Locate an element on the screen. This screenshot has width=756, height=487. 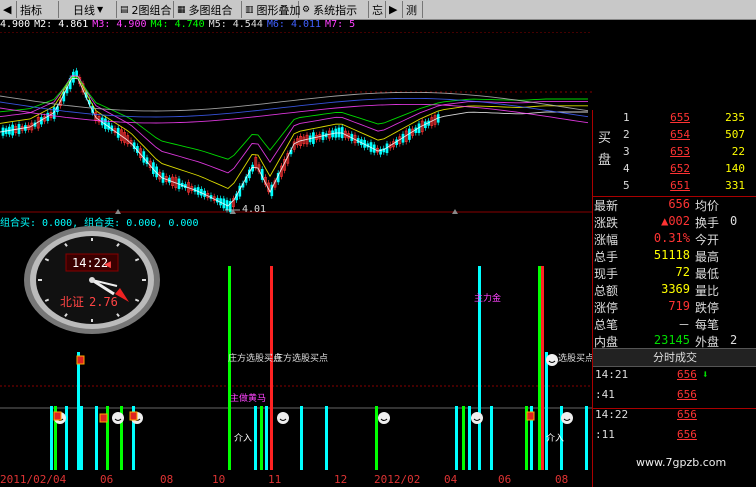
indicator-button: 指标 is located at coordinates (38, 9).